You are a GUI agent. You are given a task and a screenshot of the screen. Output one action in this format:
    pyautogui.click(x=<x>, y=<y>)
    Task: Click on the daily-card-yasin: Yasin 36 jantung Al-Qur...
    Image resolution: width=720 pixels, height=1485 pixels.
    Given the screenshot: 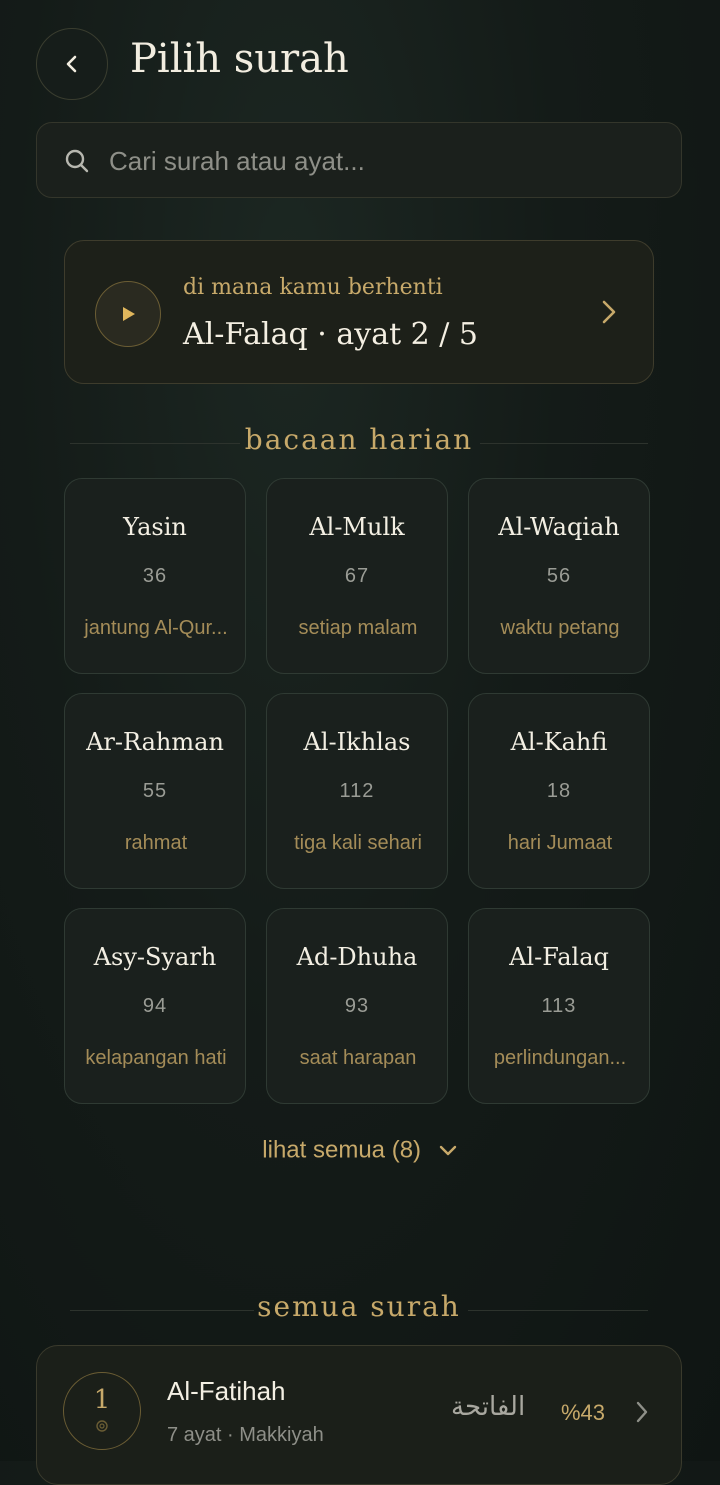 What is the action you would take?
    pyautogui.click(x=155, y=576)
    